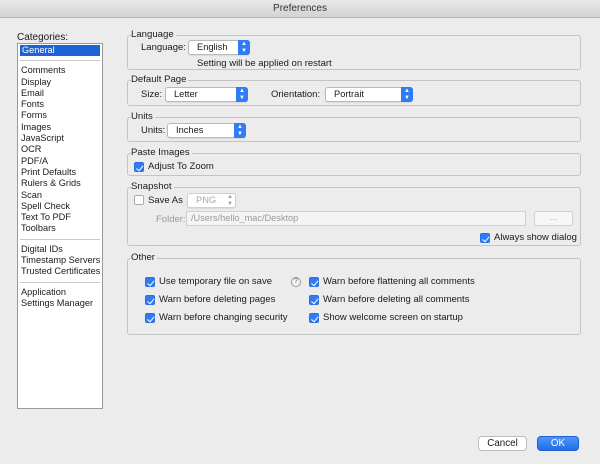 Image resolution: width=600 pixels, height=464 pixels. What do you see at coordinates (223, 317) in the screenshot?
I see `warn-security-label: Warn before changing security` at bounding box center [223, 317].